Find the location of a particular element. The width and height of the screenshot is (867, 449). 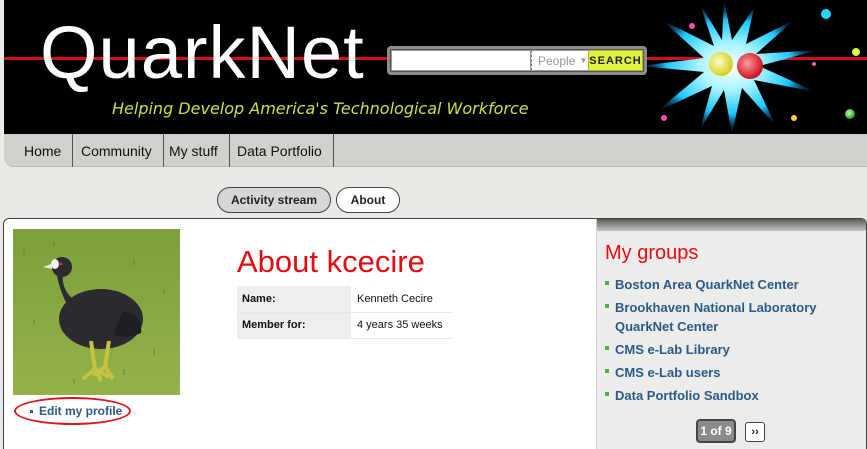

search-type-select: People ▼ is located at coordinates (560, 60).